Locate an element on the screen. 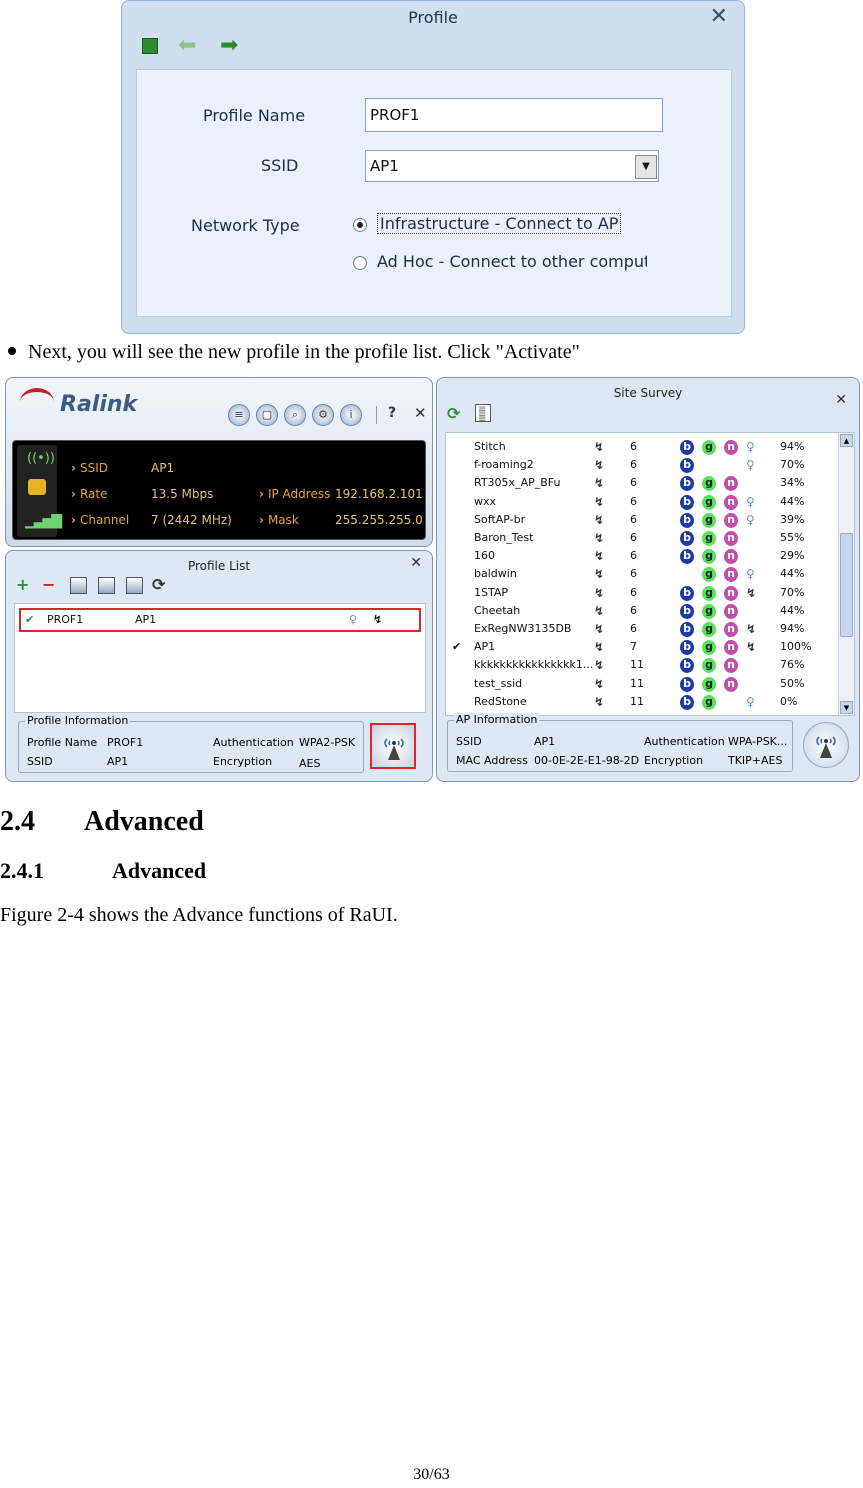 The height and width of the screenshot is (1488, 863). survey-row: wxx ↯ 6 b g n ♀ 44% is located at coordinates (642, 501).